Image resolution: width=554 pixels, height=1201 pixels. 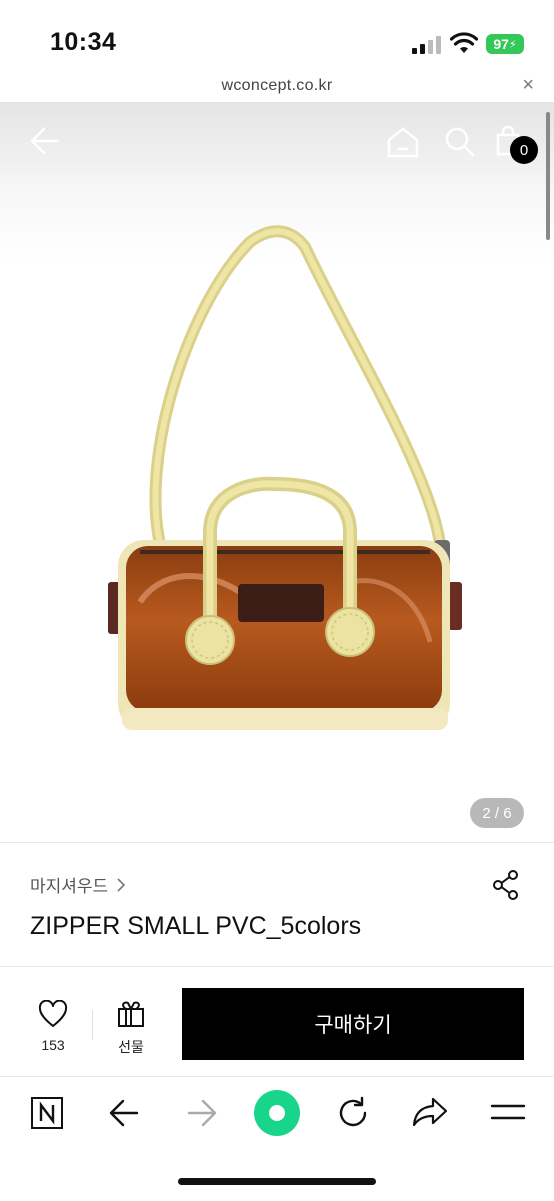 I want to click on cart-count-badge: 0, so click(x=524, y=150).